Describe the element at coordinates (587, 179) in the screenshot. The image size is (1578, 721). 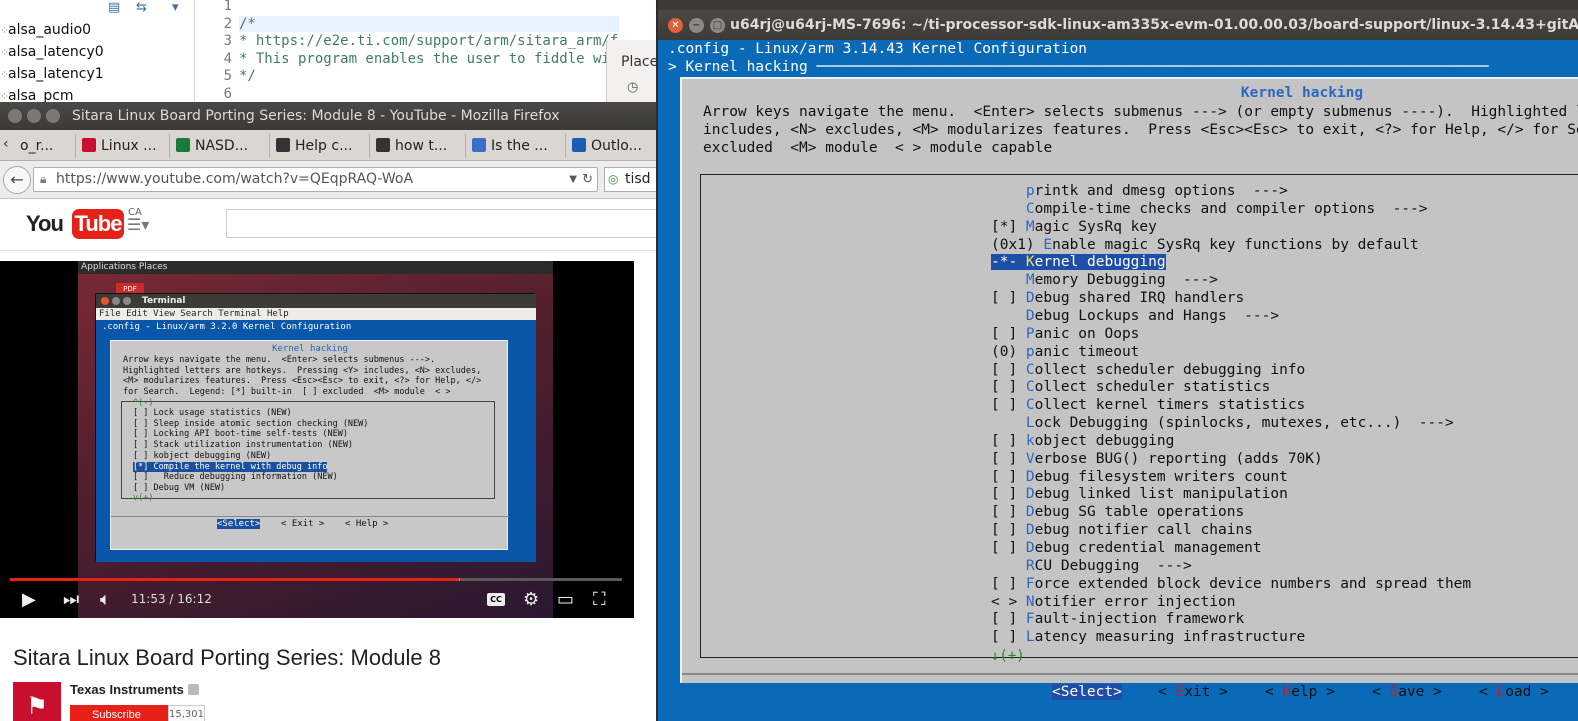
I see `reload-icon: ↻` at that location.